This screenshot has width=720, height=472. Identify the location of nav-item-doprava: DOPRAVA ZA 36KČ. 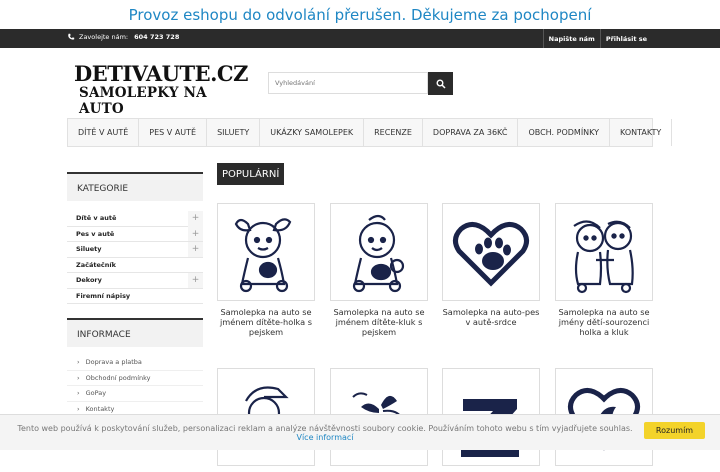
(471, 132).